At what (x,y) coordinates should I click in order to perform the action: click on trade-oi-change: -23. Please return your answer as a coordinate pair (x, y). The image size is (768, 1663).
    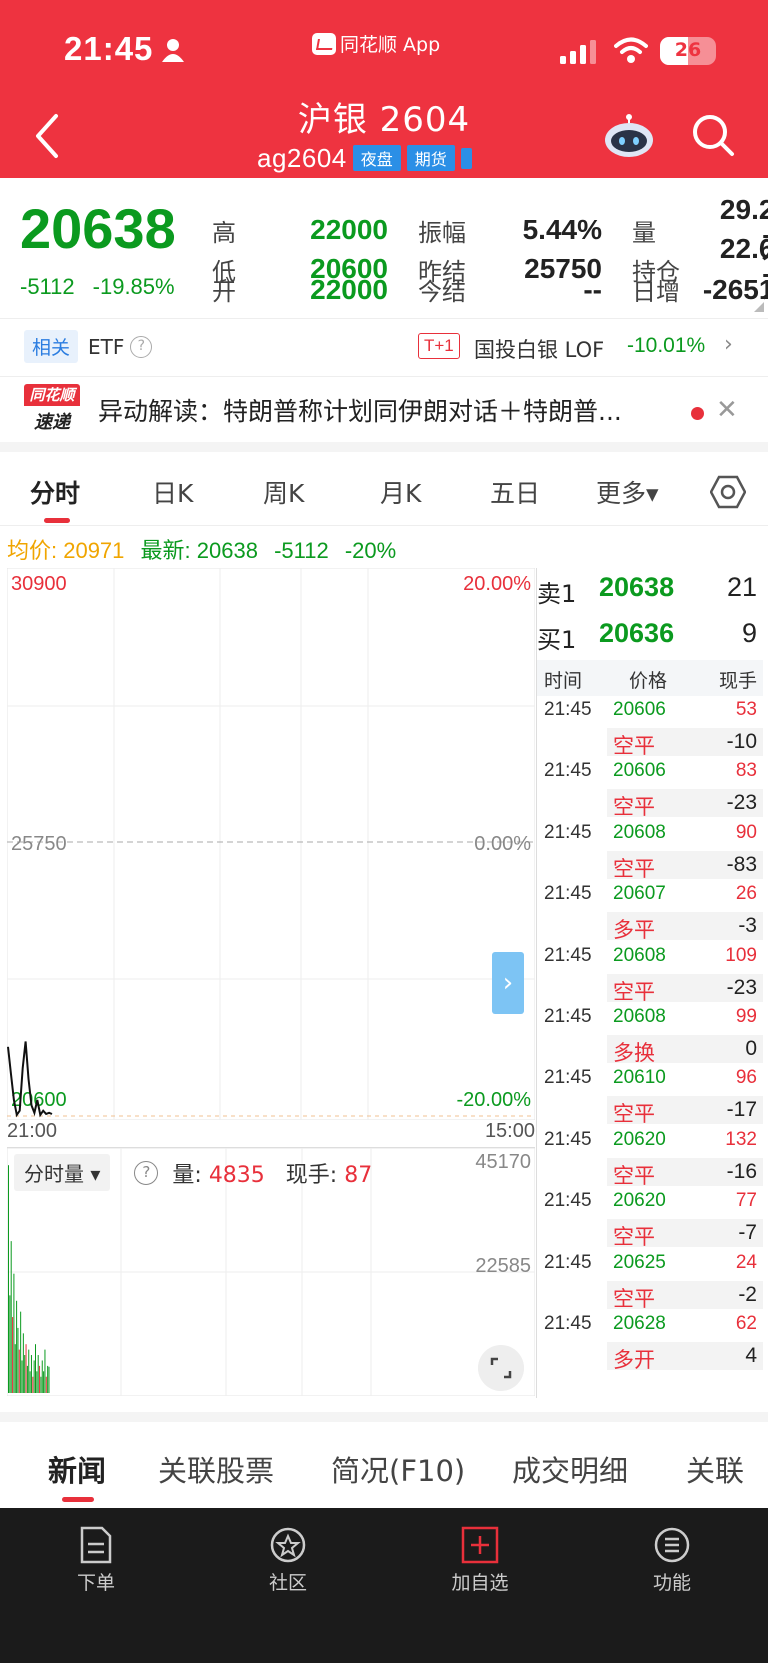
    Looking at the image, I should click on (741, 987).